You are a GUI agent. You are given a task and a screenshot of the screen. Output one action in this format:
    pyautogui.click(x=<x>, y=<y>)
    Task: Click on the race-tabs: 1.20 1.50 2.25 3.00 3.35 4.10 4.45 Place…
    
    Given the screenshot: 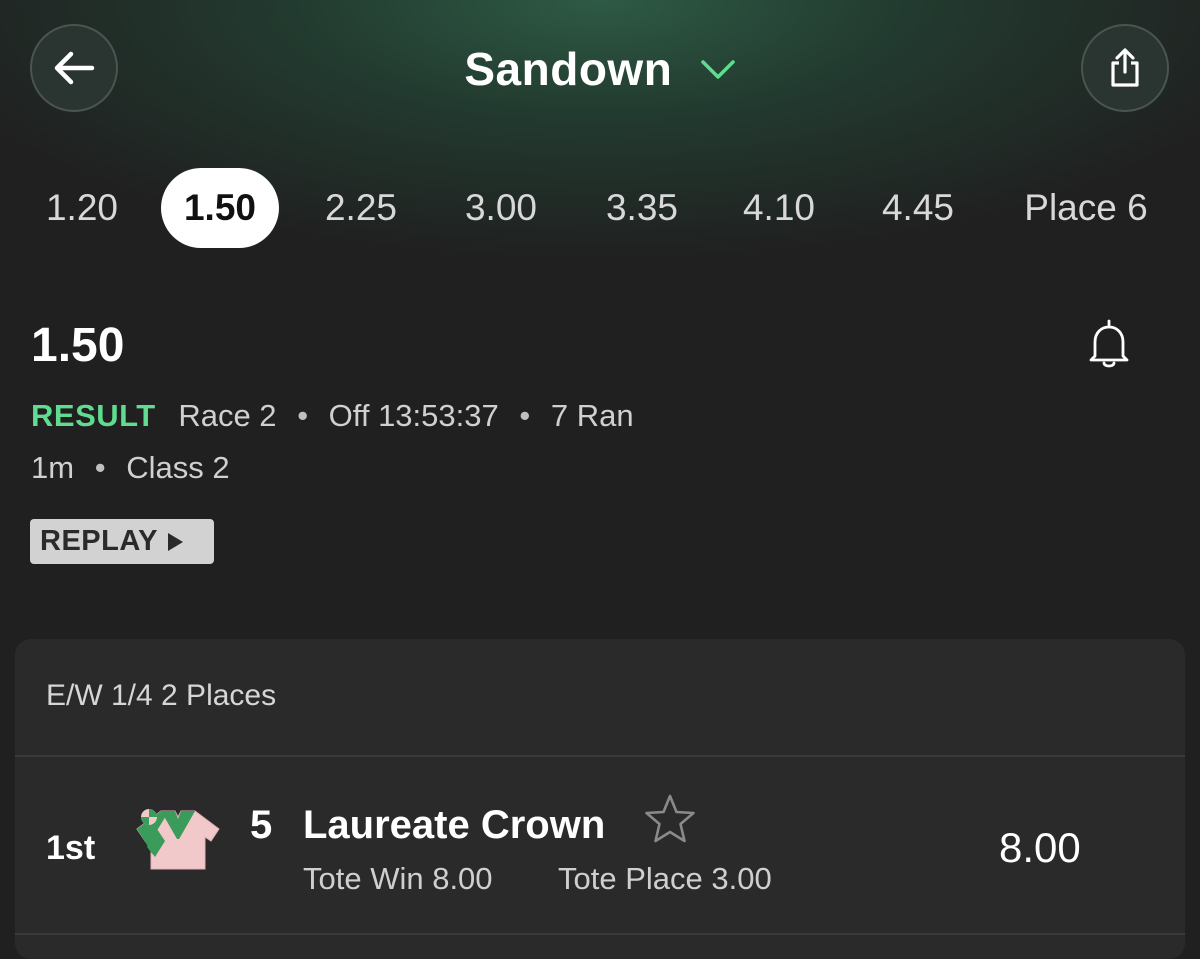 What is the action you would take?
    pyautogui.click(x=600, y=208)
    